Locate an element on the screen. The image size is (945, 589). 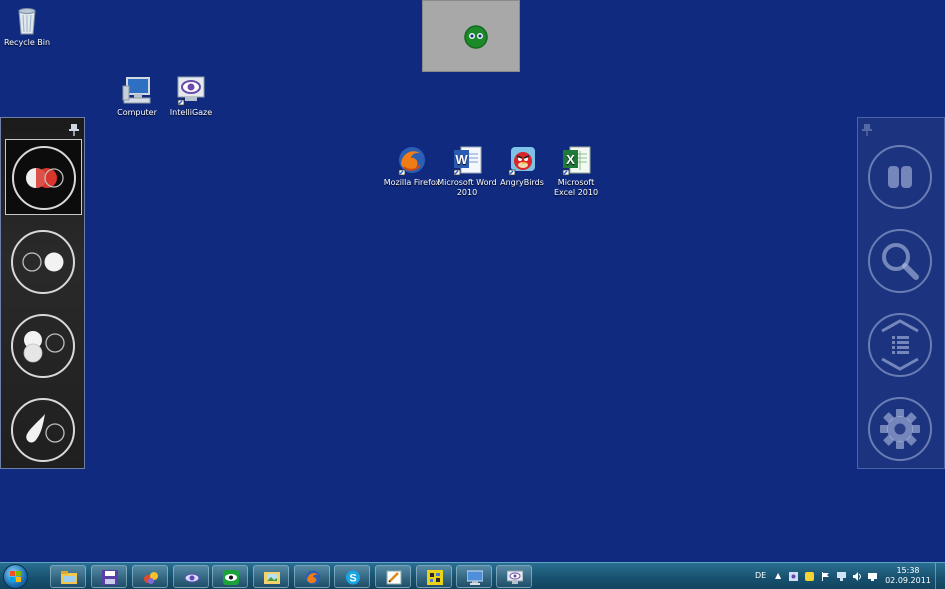
taskbar-remote-desktop-button is located at coordinates (474, 576).